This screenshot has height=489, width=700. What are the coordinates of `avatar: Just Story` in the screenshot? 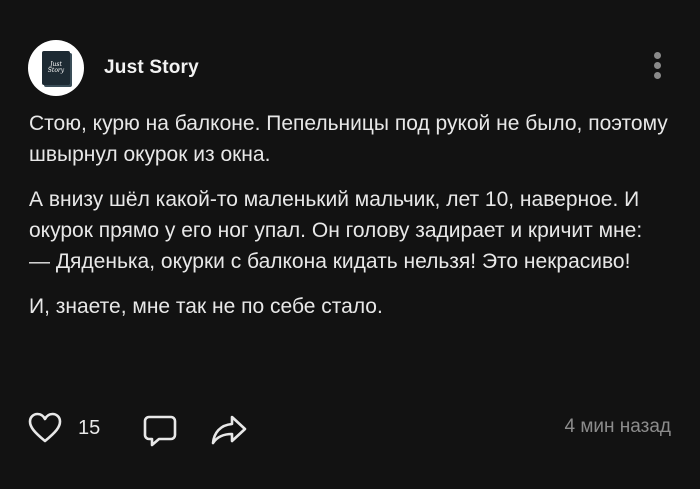 It's located at (56, 68).